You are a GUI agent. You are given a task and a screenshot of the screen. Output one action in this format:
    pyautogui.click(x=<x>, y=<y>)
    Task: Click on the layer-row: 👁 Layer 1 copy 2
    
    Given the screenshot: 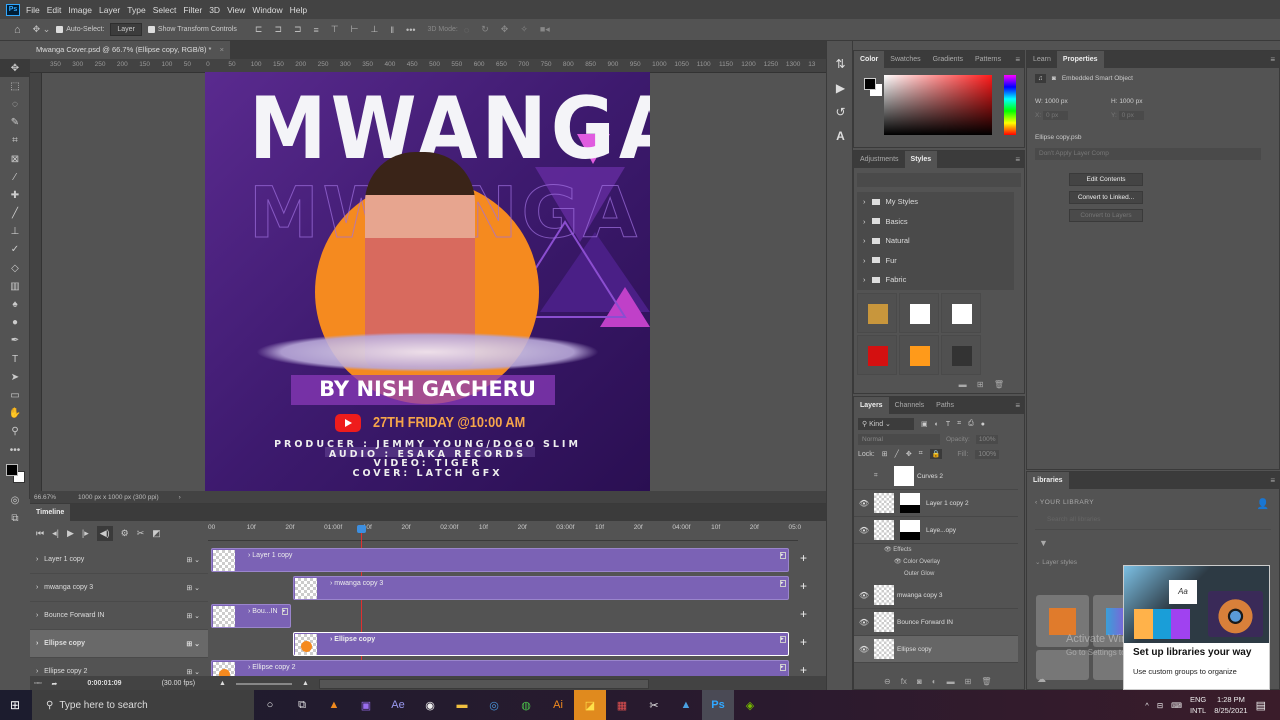 What is the action you would take?
    pyautogui.click(x=936, y=503)
    